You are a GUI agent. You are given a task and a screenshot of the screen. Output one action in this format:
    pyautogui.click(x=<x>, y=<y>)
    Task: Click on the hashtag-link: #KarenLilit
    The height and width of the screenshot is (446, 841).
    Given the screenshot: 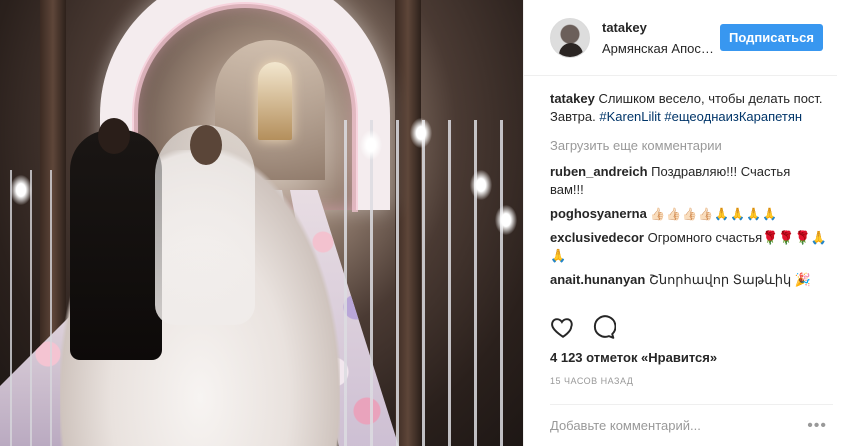 What is the action you would take?
    pyautogui.click(x=629, y=116)
    